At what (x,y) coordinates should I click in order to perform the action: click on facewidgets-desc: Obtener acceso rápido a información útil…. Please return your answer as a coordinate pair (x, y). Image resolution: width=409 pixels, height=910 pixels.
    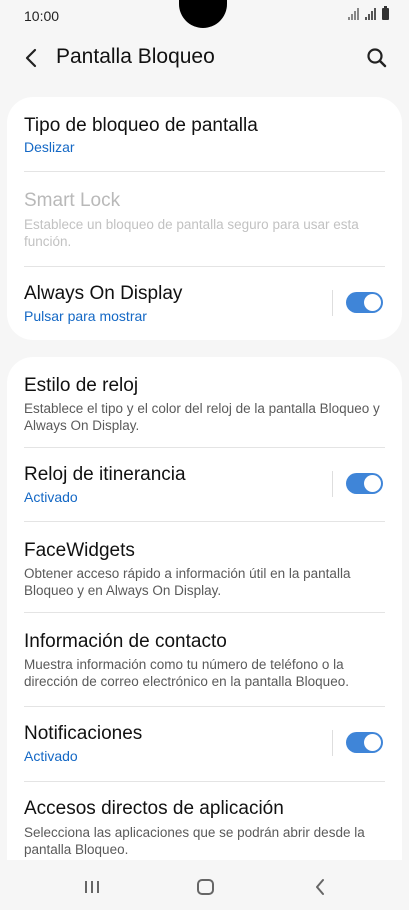
    Looking at the image, I should click on (187, 582).